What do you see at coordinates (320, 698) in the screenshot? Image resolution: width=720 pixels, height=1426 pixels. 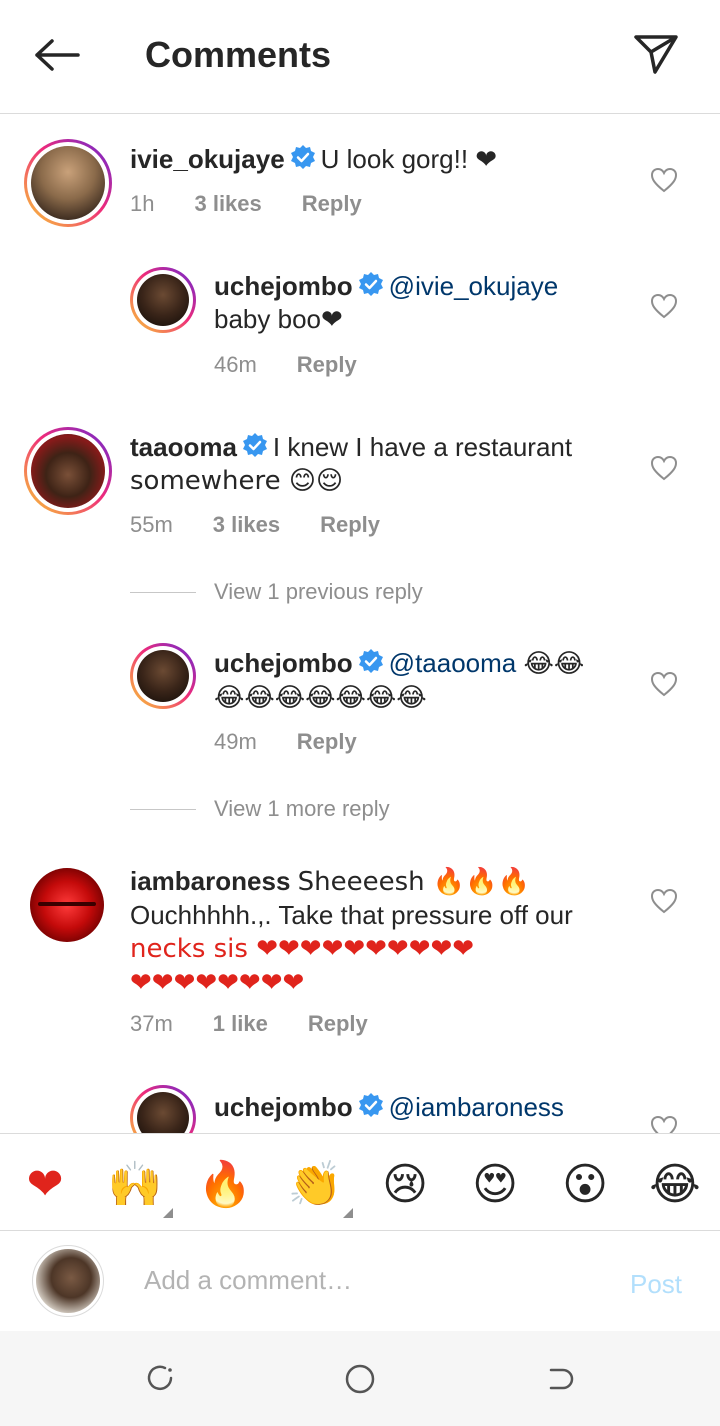 I see `comment-body-line2: 😂😂😂😂😂😂😂` at bounding box center [320, 698].